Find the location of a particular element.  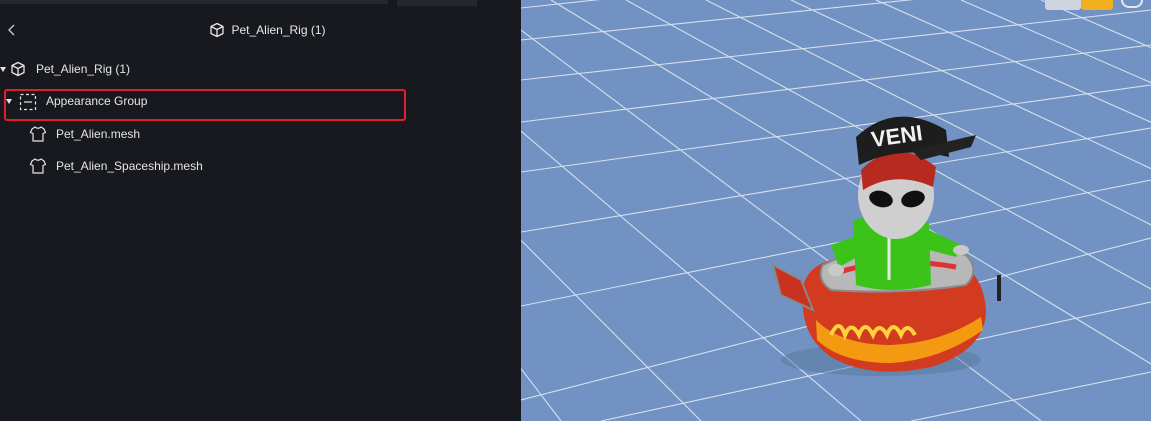

top-tab-stub is located at coordinates (437, 3).